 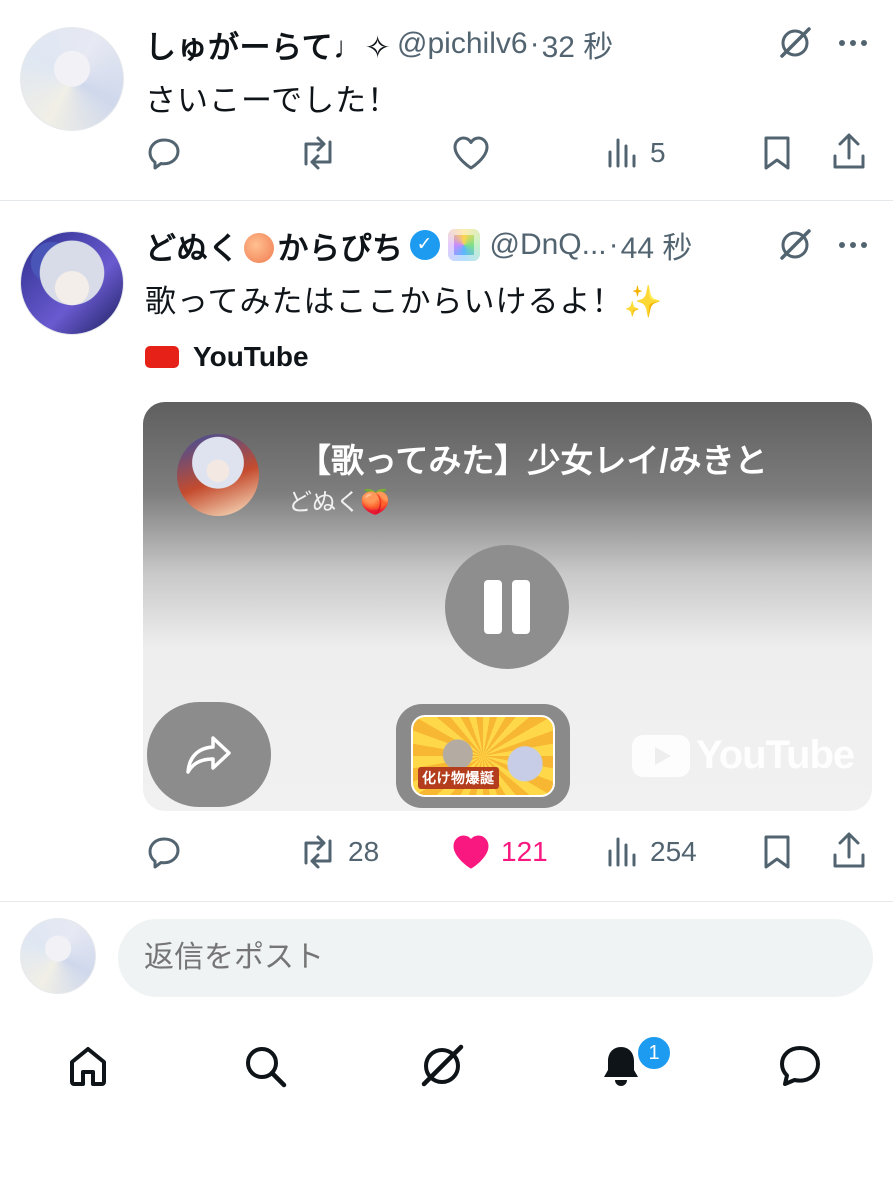 I want to click on display-name: しゅがーらて♩✧, so click(x=268, y=44).